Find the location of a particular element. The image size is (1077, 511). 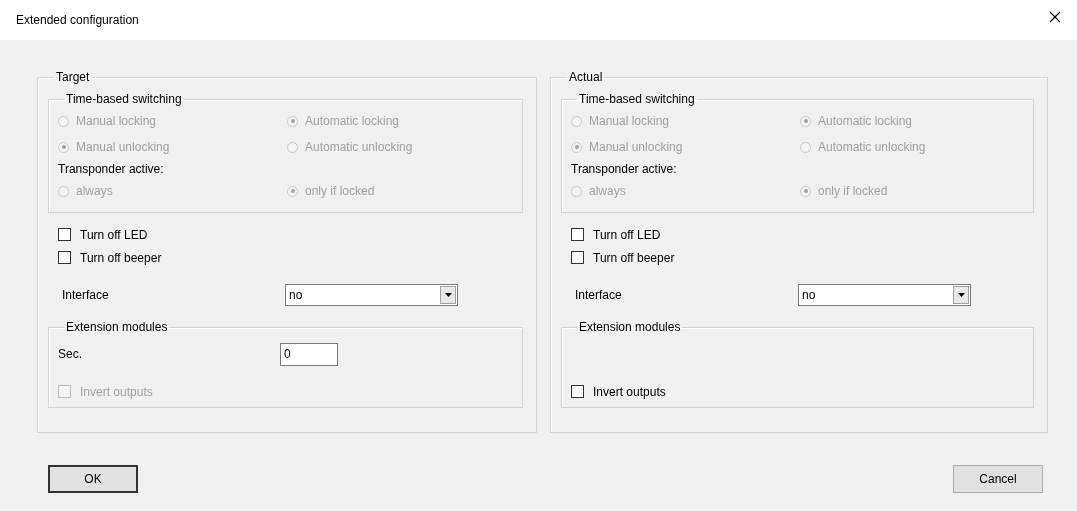

checkbox-option: Invert outputs is located at coordinates (798, 391).